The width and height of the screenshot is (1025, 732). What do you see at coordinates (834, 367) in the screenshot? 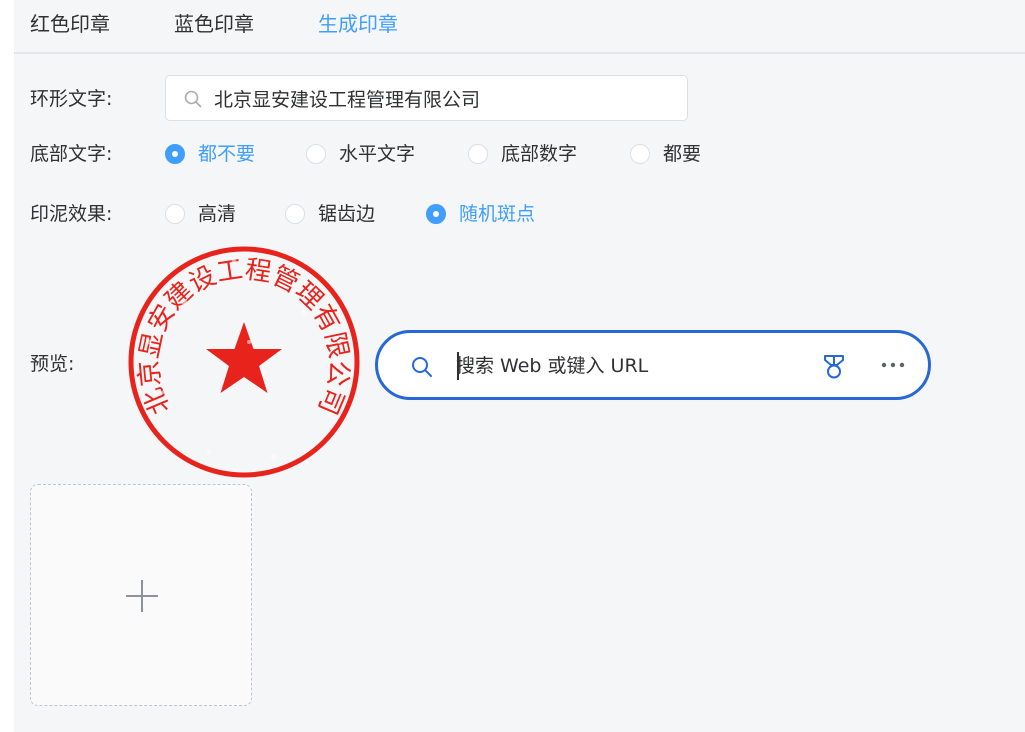
I see `medal-icon` at bounding box center [834, 367].